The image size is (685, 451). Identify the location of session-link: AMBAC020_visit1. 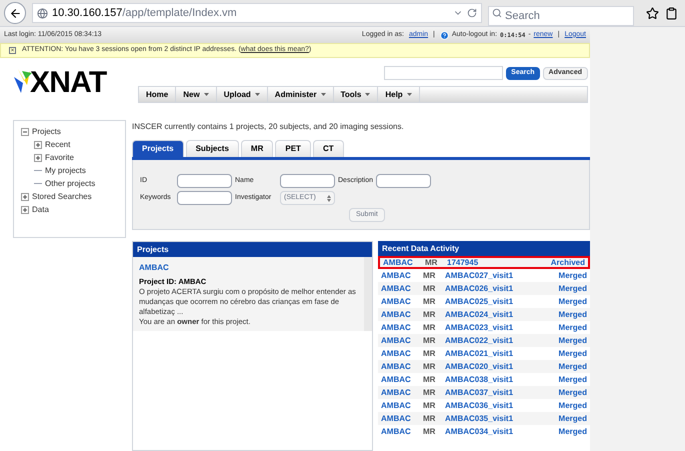
(479, 366).